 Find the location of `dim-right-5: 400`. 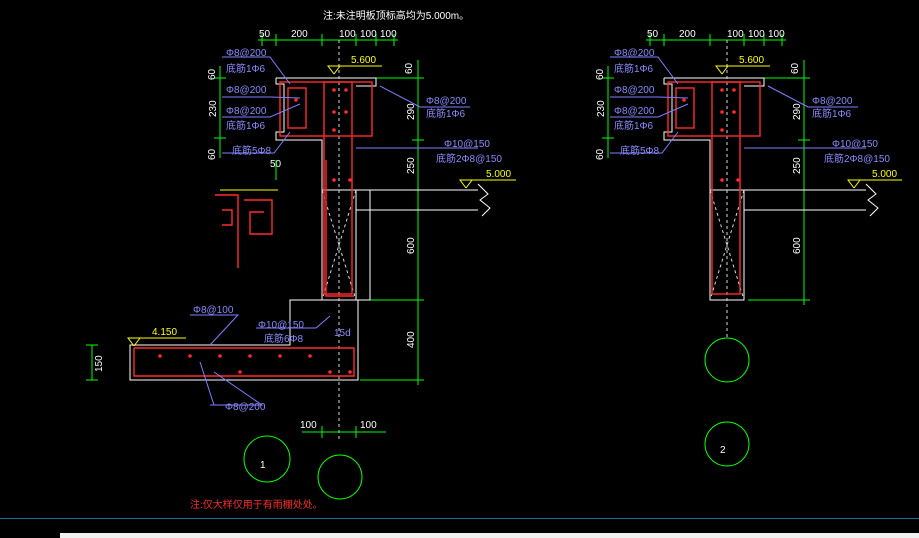

dim-right-5: 400 is located at coordinates (411, 339).